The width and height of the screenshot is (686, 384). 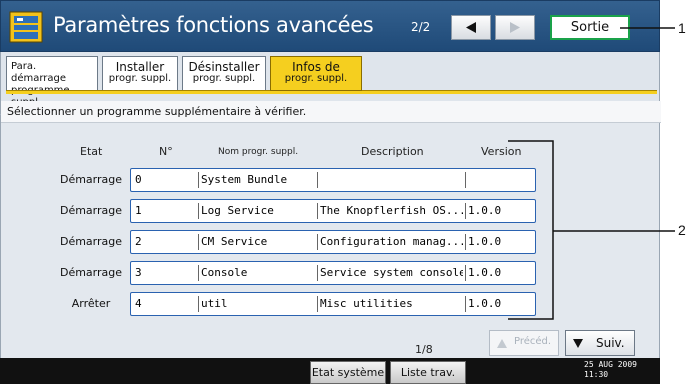 I want to click on tab-info: Infos de progr. suppl., so click(x=316, y=73).